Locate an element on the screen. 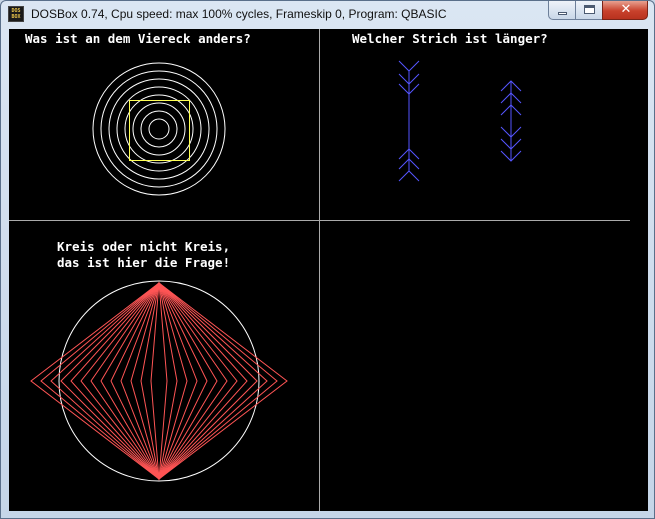 The height and width of the screenshot is (519, 655). outer-circle is located at coordinates (159, 381).